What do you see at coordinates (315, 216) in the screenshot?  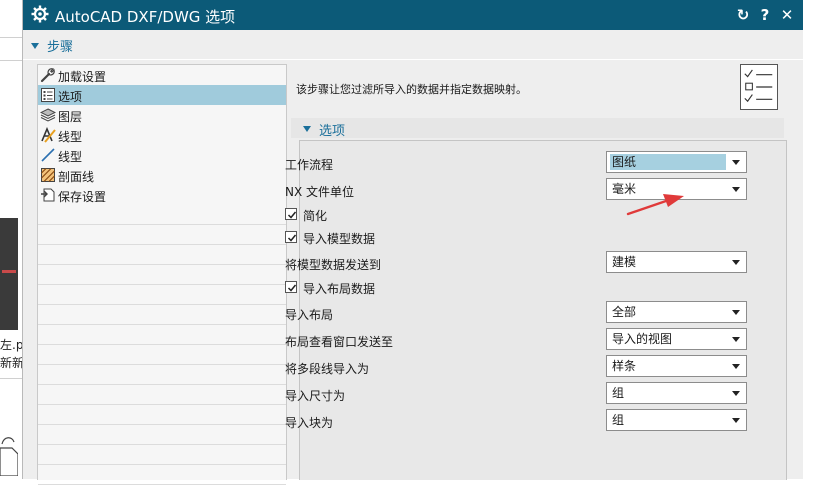 I see `simplify-label: 简化` at bounding box center [315, 216].